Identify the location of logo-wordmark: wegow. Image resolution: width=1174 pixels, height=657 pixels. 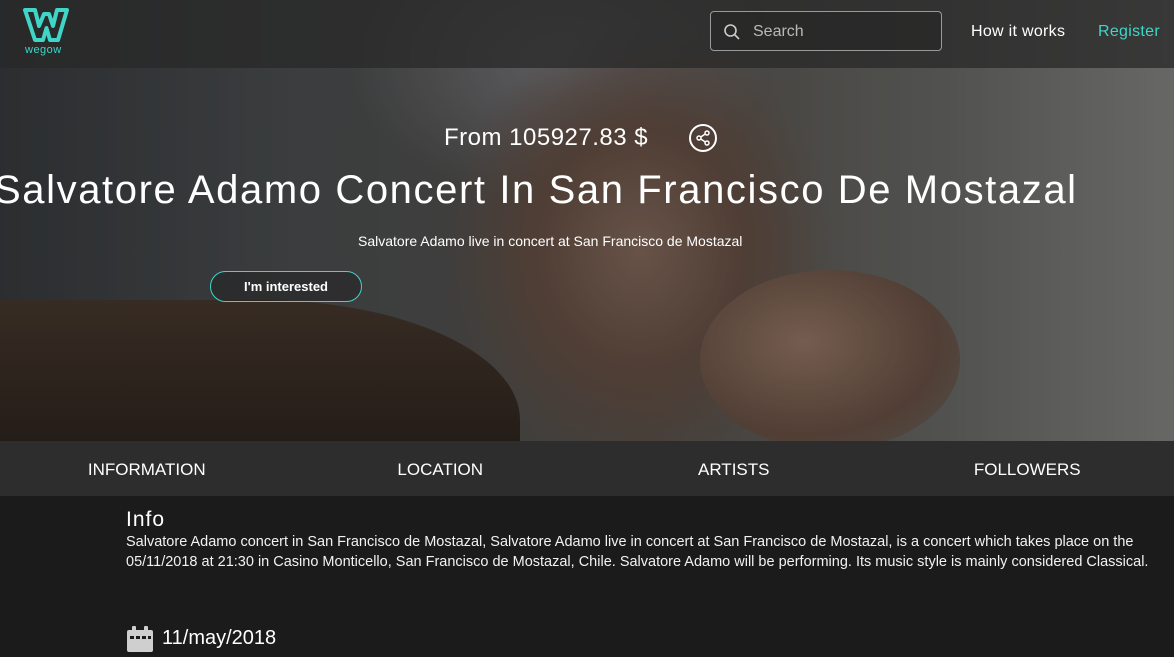
(43, 50).